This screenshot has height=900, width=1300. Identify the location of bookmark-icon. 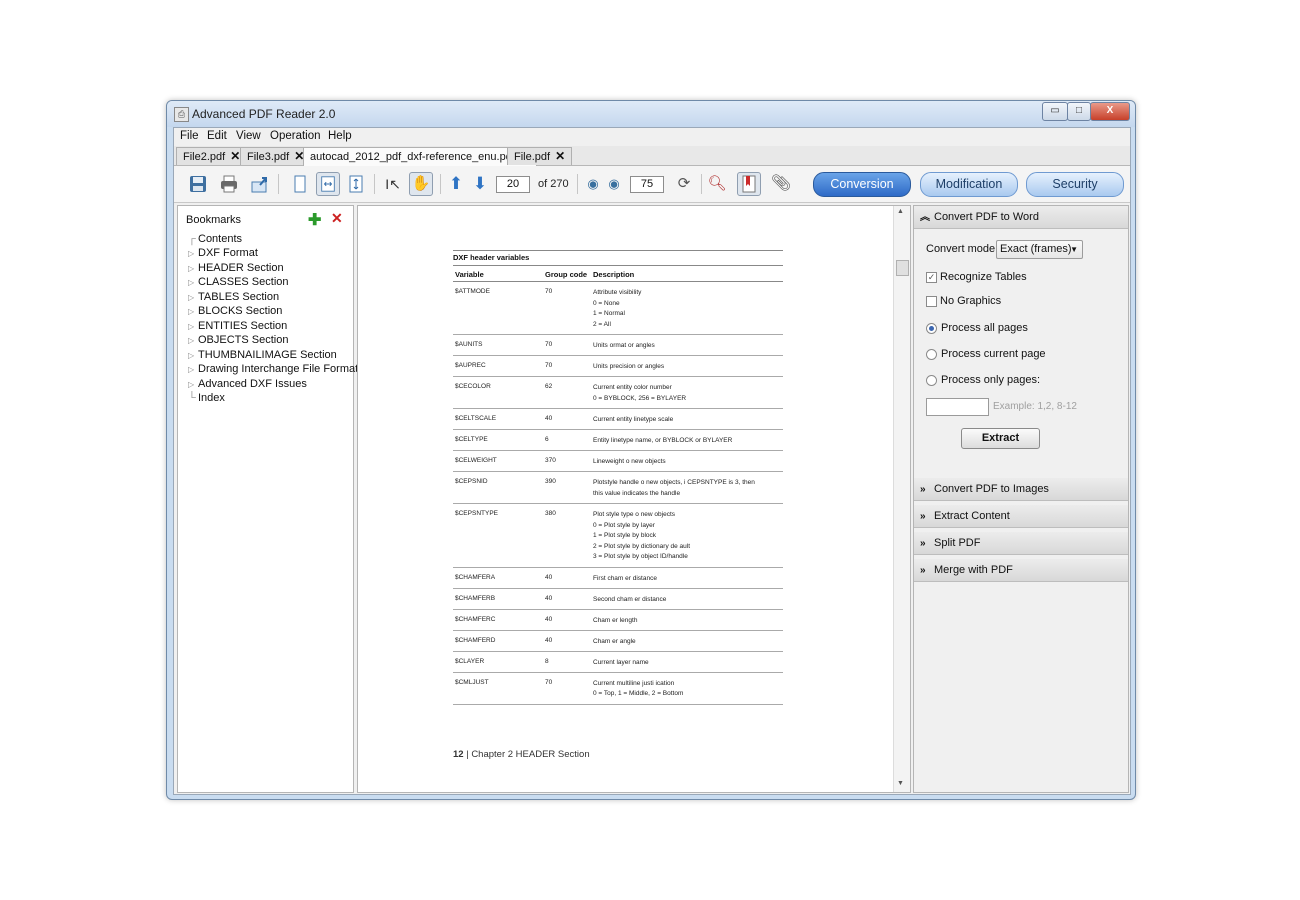
(749, 184).